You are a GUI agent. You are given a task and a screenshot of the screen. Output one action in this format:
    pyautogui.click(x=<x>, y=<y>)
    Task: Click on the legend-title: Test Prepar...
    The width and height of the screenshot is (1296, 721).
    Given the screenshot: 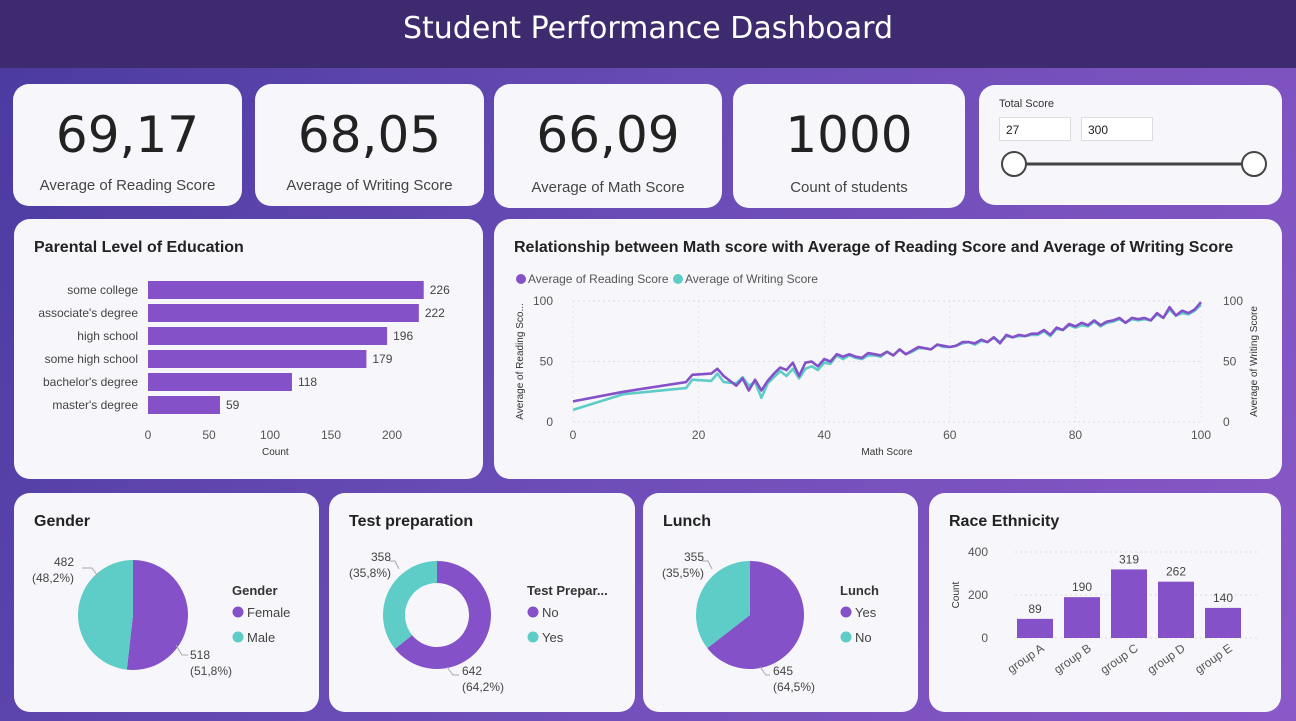 What is the action you would take?
    pyautogui.click(x=567, y=590)
    